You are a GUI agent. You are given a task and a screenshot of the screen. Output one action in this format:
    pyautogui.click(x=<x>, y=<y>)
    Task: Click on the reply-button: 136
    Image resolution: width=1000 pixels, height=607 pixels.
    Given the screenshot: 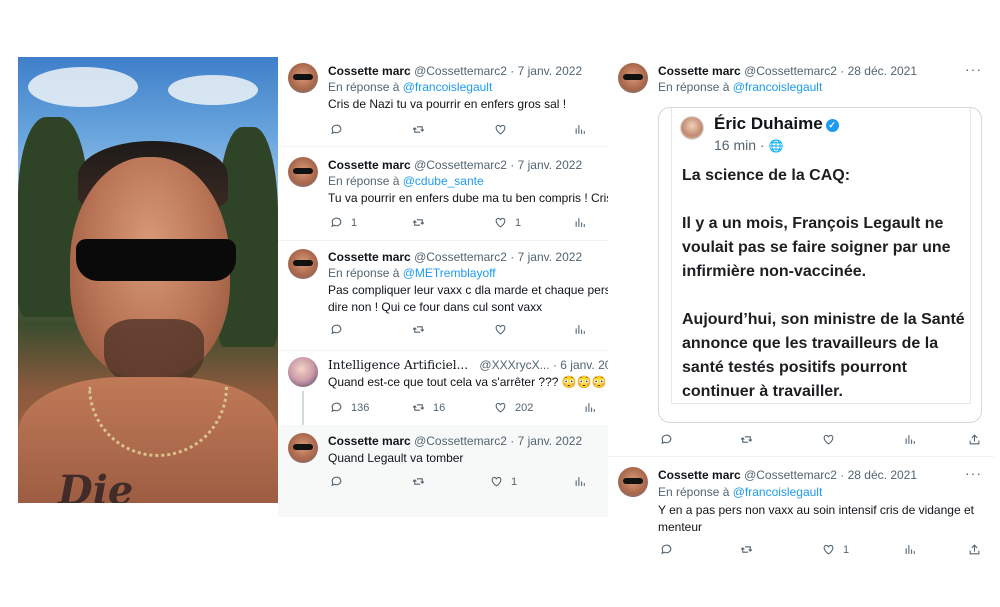 What is the action you would take?
    pyautogui.click(x=349, y=407)
    